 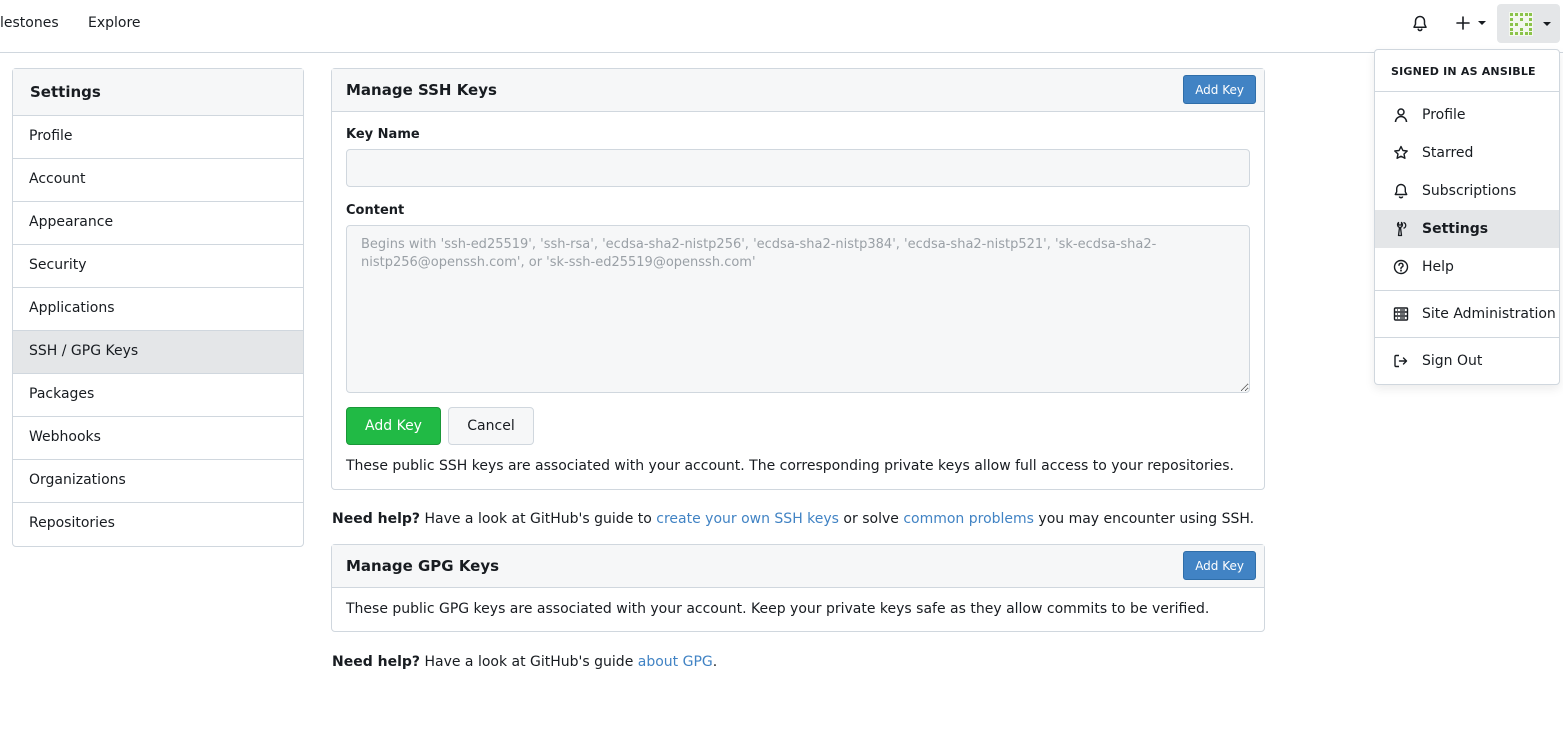 What do you see at coordinates (1219, 565) in the screenshot?
I see `gpg-add-key-header-button: Add Key` at bounding box center [1219, 565].